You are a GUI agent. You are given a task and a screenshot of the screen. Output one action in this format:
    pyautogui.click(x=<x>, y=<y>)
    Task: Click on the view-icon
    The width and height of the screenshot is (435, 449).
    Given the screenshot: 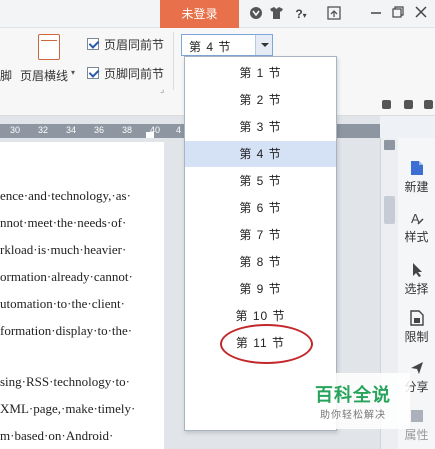 What is the action you would take?
    pyautogui.click(x=386, y=104)
    